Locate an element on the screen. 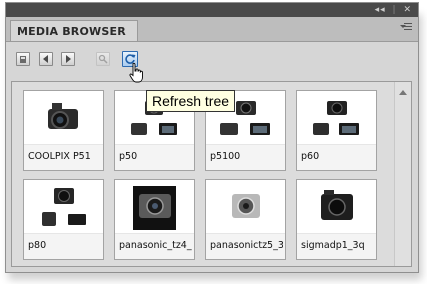 The height and width of the screenshot is (284, 427). thumbnail-item: panasonic_tz4_ is located at coordinates (154, 219).